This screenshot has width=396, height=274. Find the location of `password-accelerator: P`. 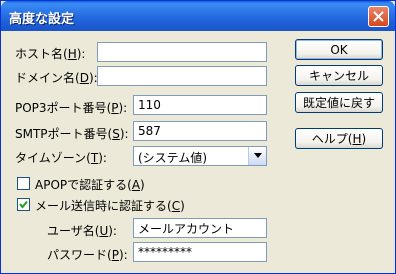

password-accelerator: P is located at coordinates (115, 255).